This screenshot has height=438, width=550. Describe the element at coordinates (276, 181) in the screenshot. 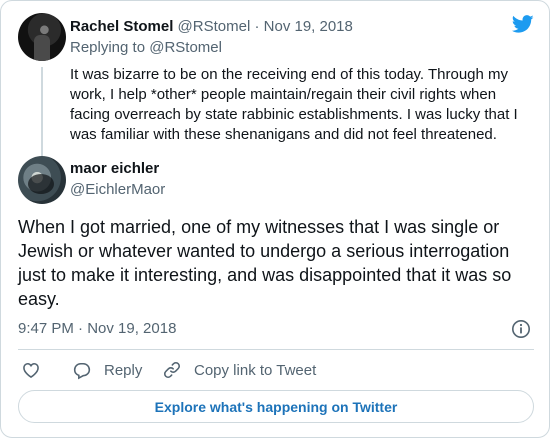

I see `tweet-author: maor eichler @EichlerMaor` at that location.